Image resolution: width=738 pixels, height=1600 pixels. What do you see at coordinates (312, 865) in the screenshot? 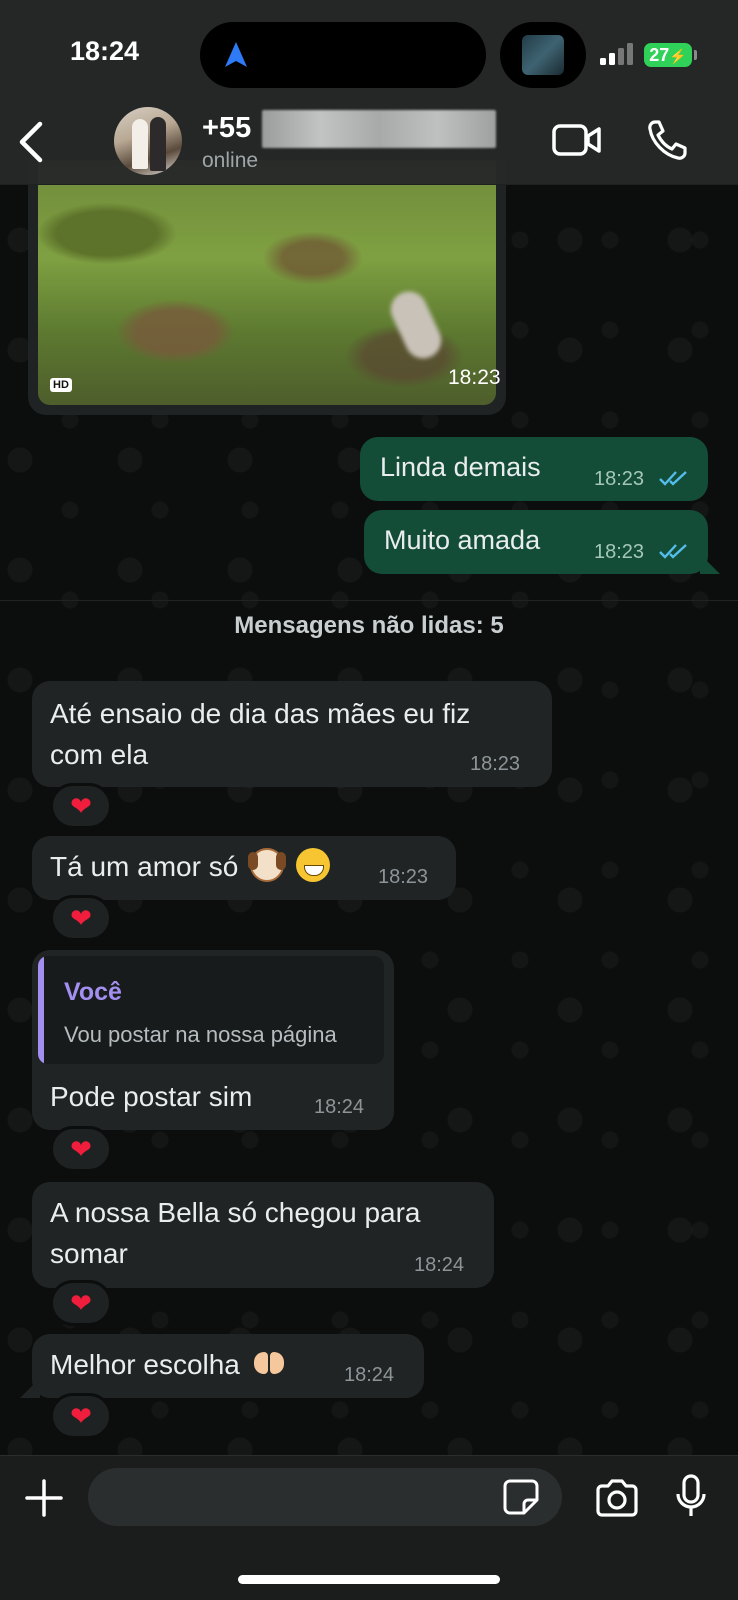
I see `grinning-face-emoji-icon` at bounding box center [312, 865].